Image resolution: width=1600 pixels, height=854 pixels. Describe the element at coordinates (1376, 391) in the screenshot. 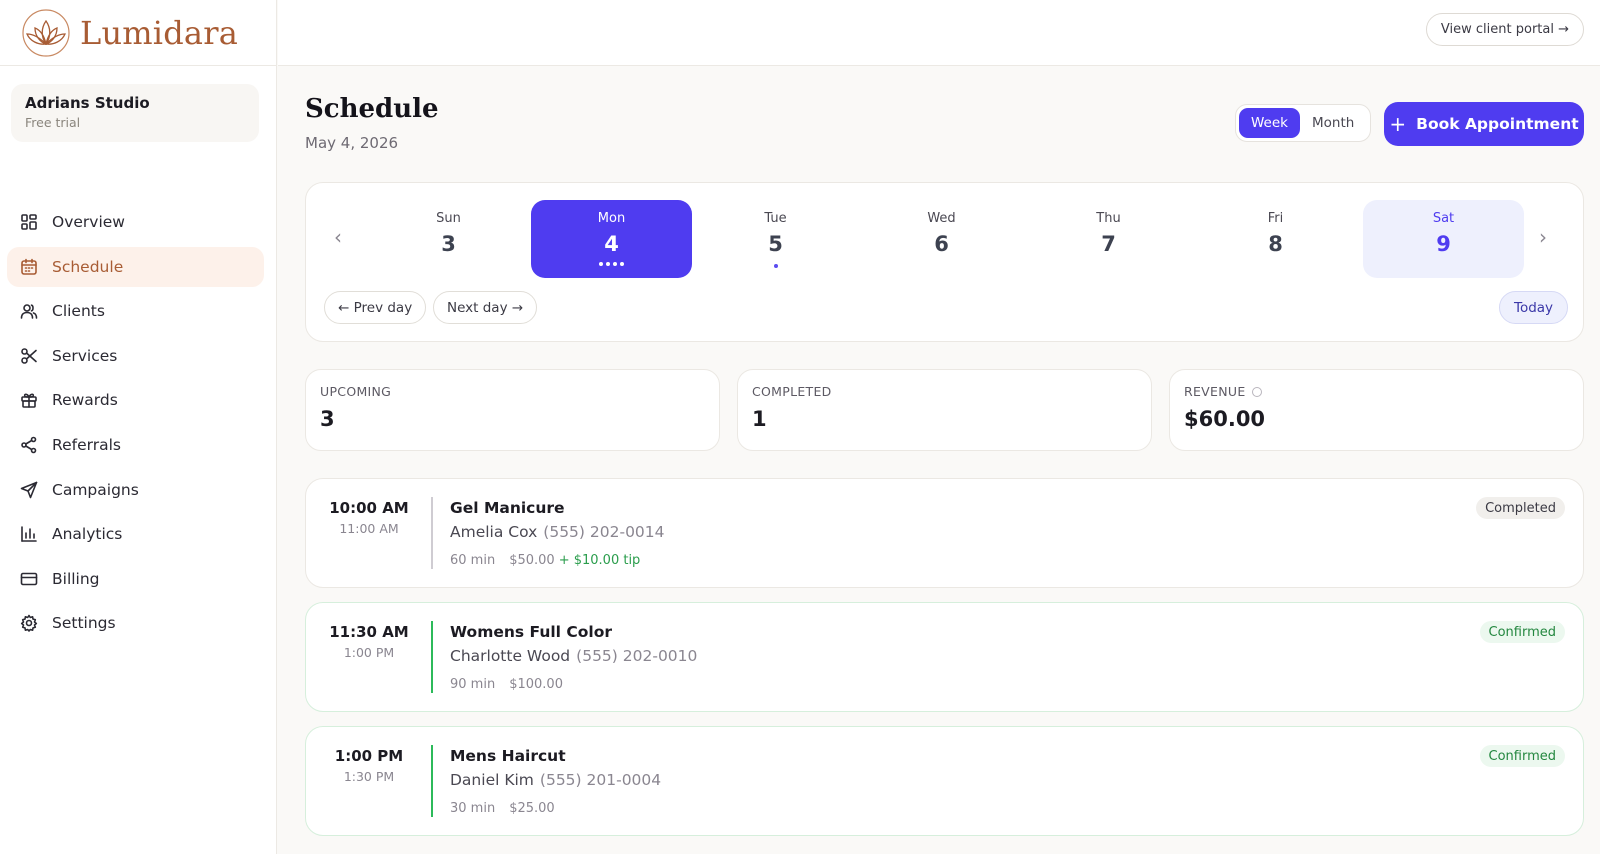

I see `stat-label: REVENUE` at that location.